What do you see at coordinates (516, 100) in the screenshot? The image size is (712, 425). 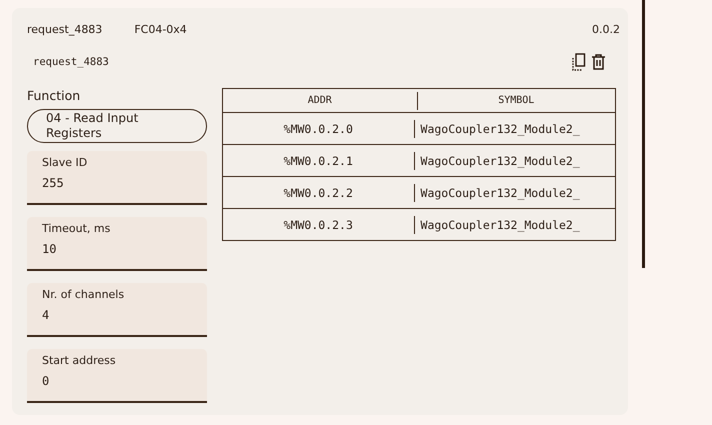 I see `column-header: SYMBOL` at bounding box center [516, 100].